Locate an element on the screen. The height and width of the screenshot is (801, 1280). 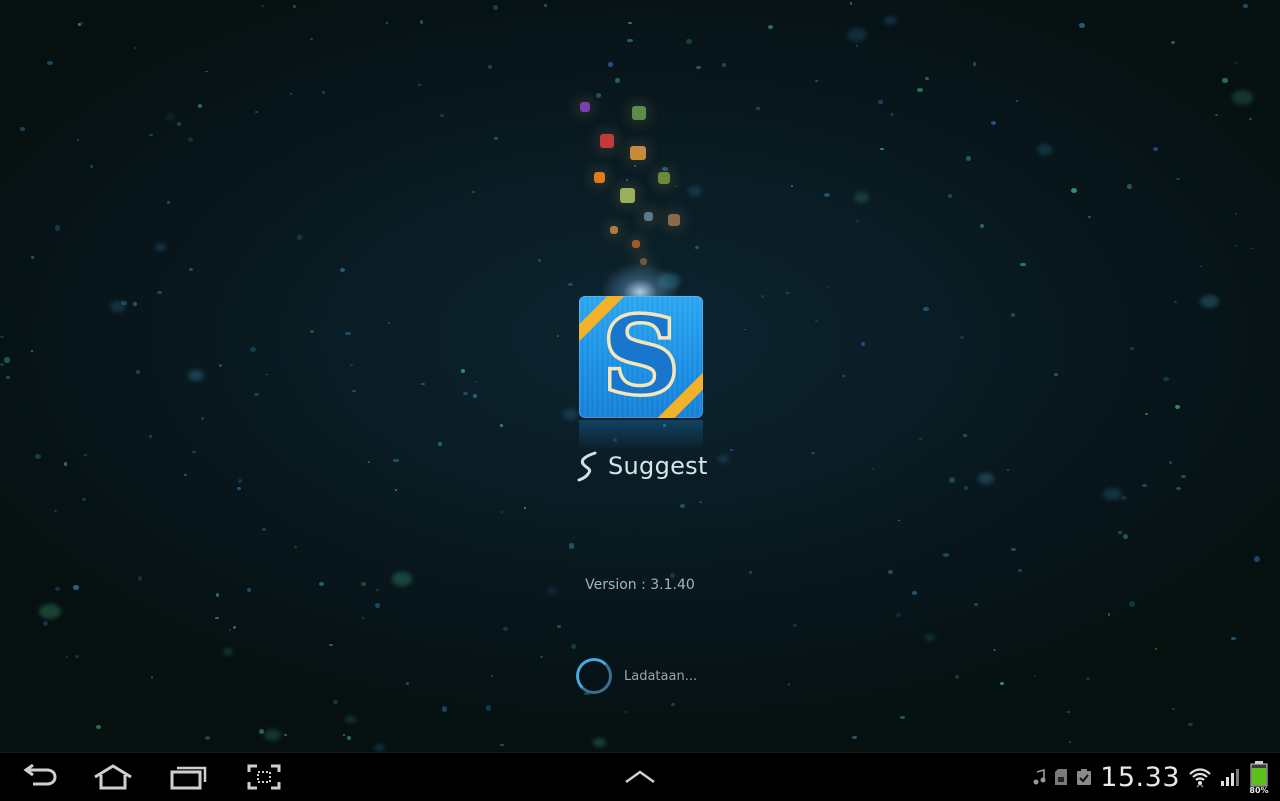
status-area: 15.33 80% is located at coordinates (1156, 777).